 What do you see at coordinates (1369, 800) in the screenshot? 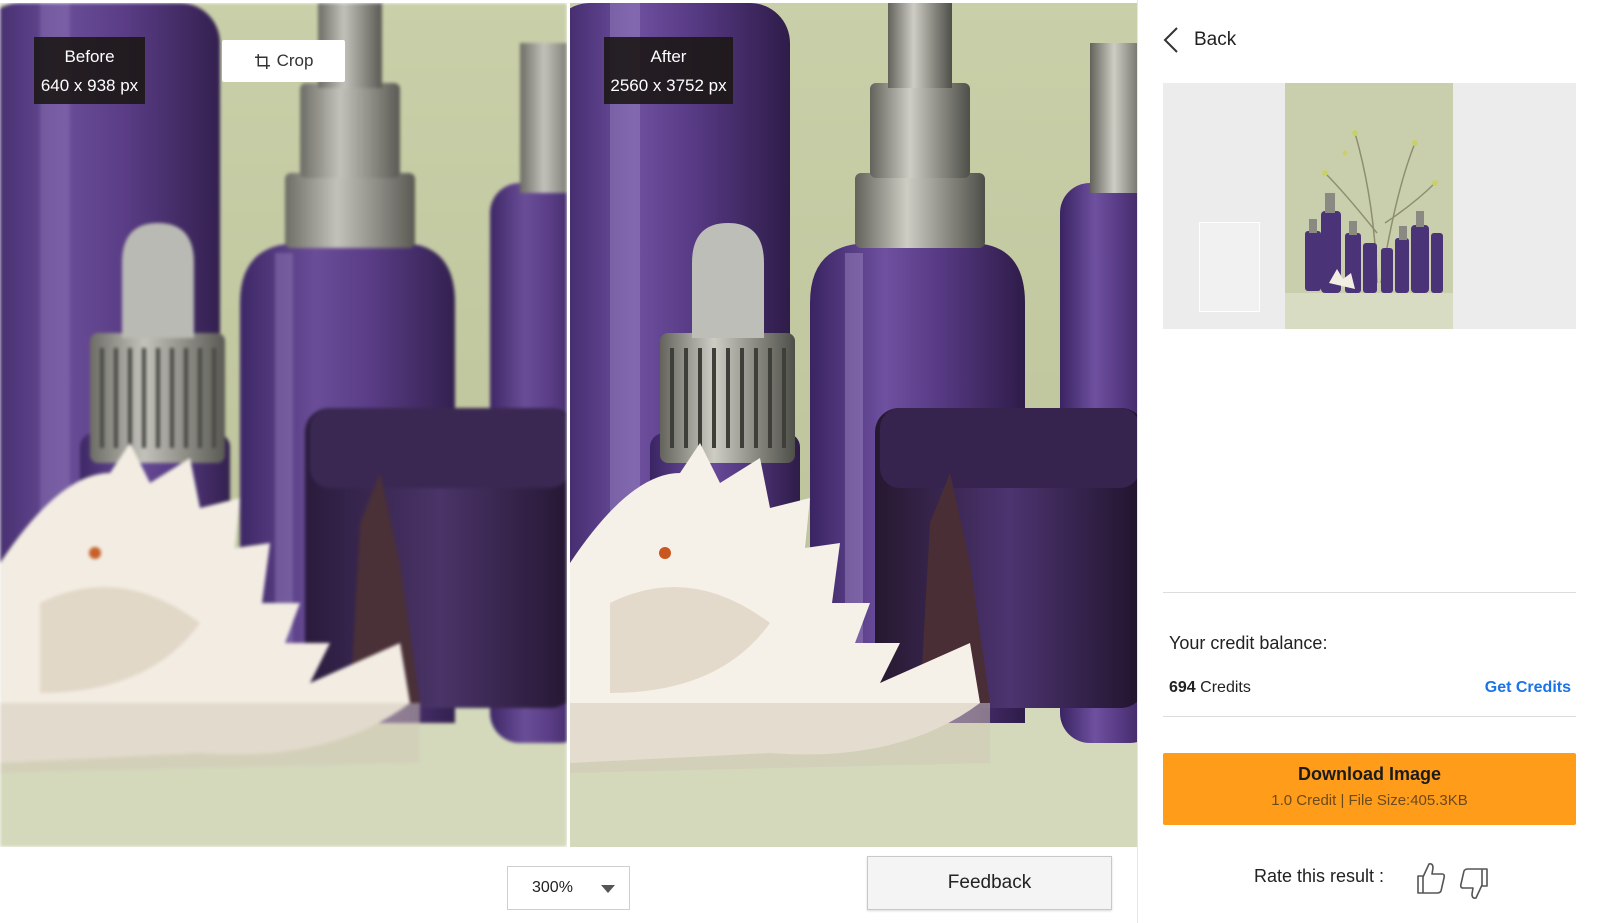
I see `download-meta: 1.0 Credit | File Size:405.3KB` at bounding box center [1369, 800].